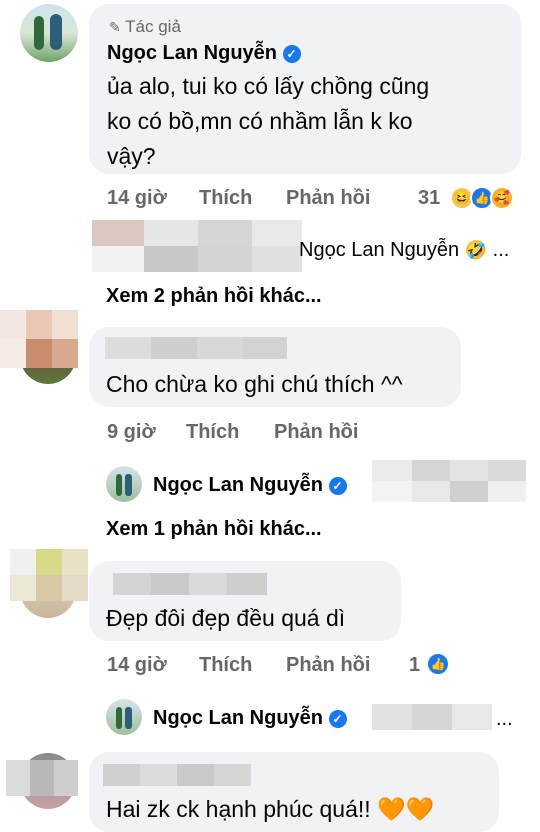 The image size is (540, 832). Describe the element at coordinates (270, 809) in the screenshot. I see `comment-text: Hai zk ck hạnh phúc quá!! 🧡🧡` at that location.